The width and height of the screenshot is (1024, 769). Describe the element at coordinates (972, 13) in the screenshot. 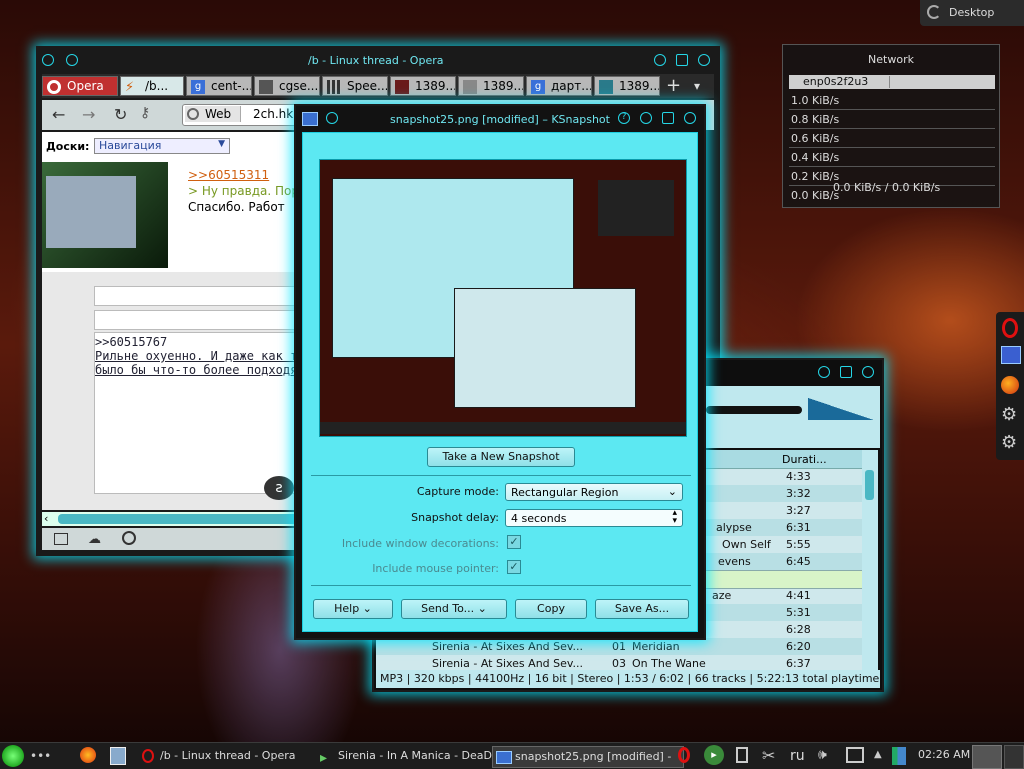

I see `desktop-button: Desktop` at that location.